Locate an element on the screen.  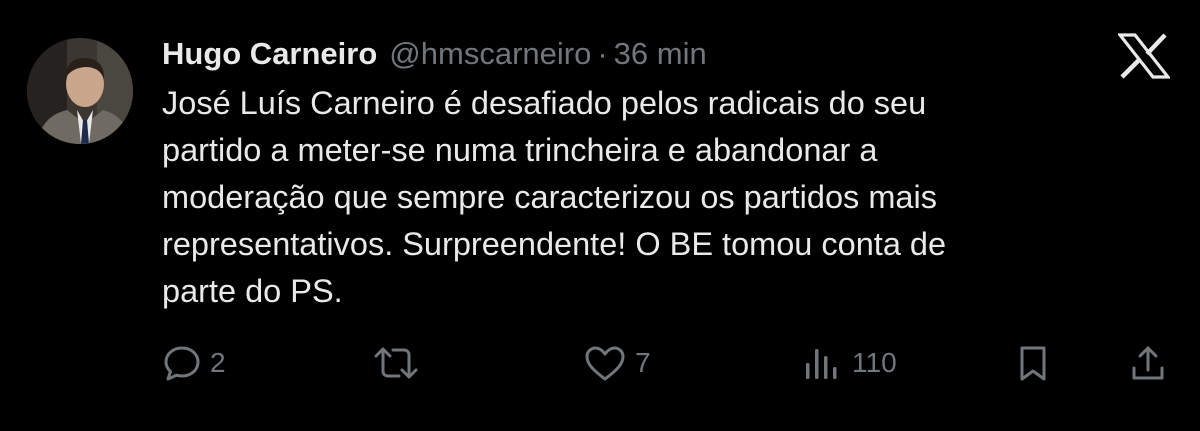
tweet-text-line: parte do PS. is located at coordinates (252, 291).